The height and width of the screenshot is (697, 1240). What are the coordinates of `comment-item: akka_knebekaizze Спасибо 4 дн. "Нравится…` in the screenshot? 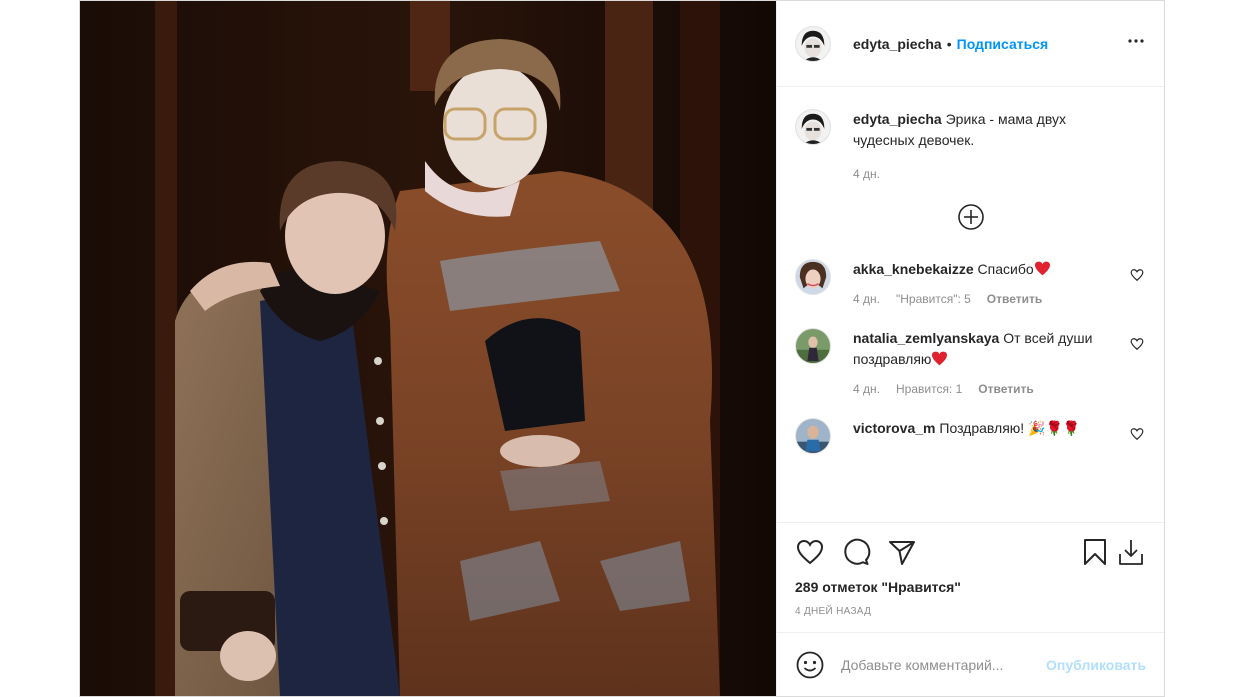 It's located at (970, 282).